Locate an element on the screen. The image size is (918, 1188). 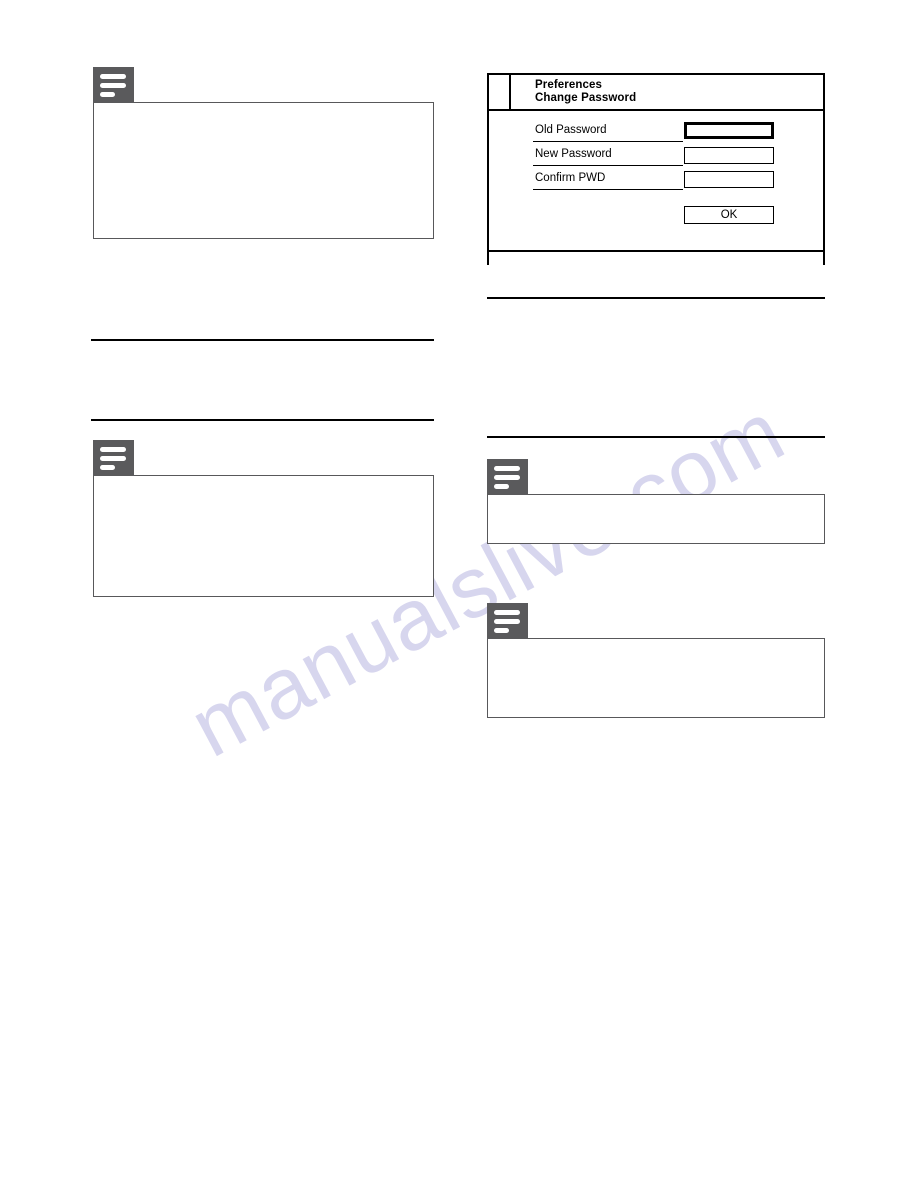
old-password-input is located at coordinates (729, 130).